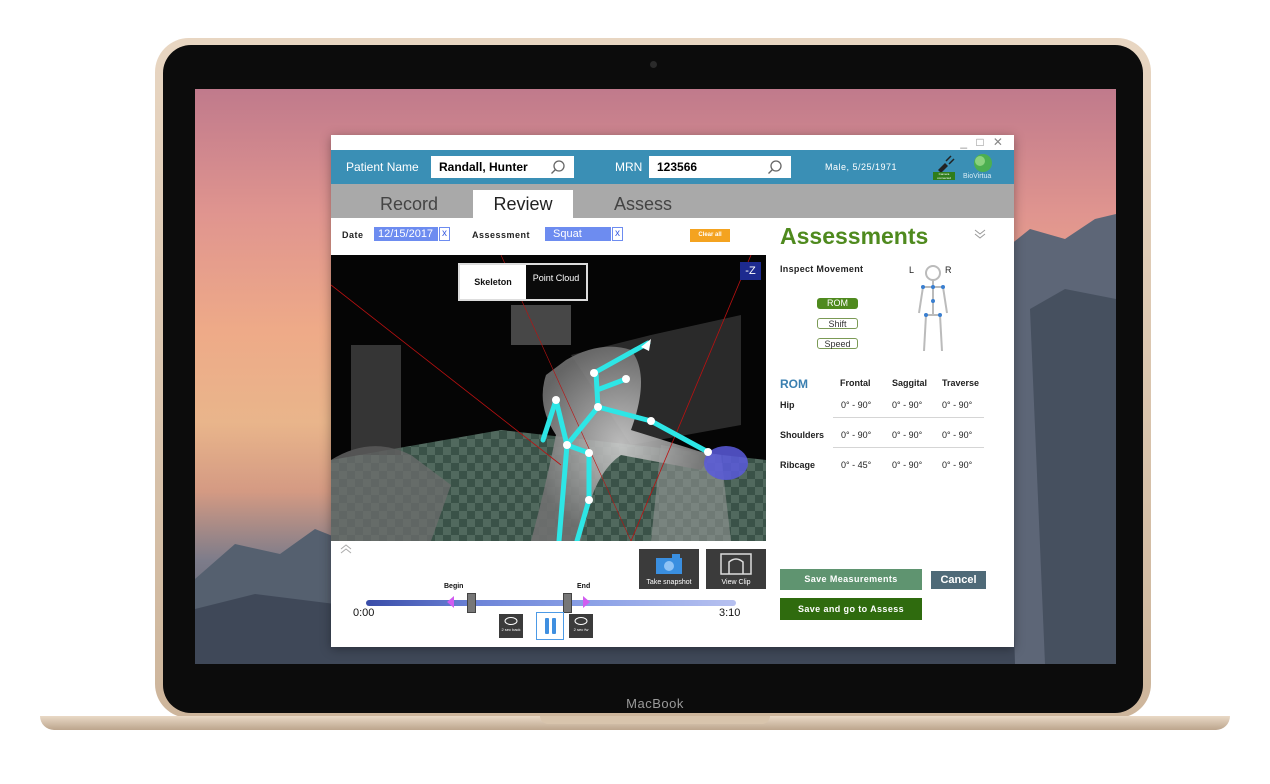  Describe the element at coordinates (655, 703) in the screenshot. I see `device-label: MacBook` at that location.